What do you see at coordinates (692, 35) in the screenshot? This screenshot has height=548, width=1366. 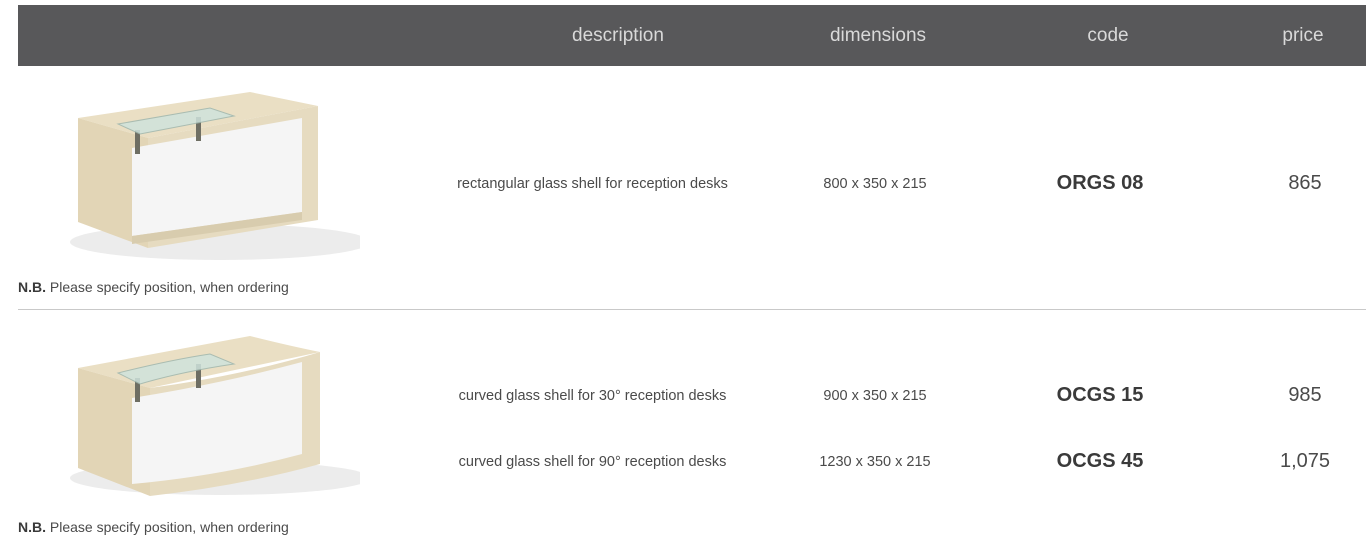 I see `table-header: description dimensions code price` at bounding box center [692, 35].